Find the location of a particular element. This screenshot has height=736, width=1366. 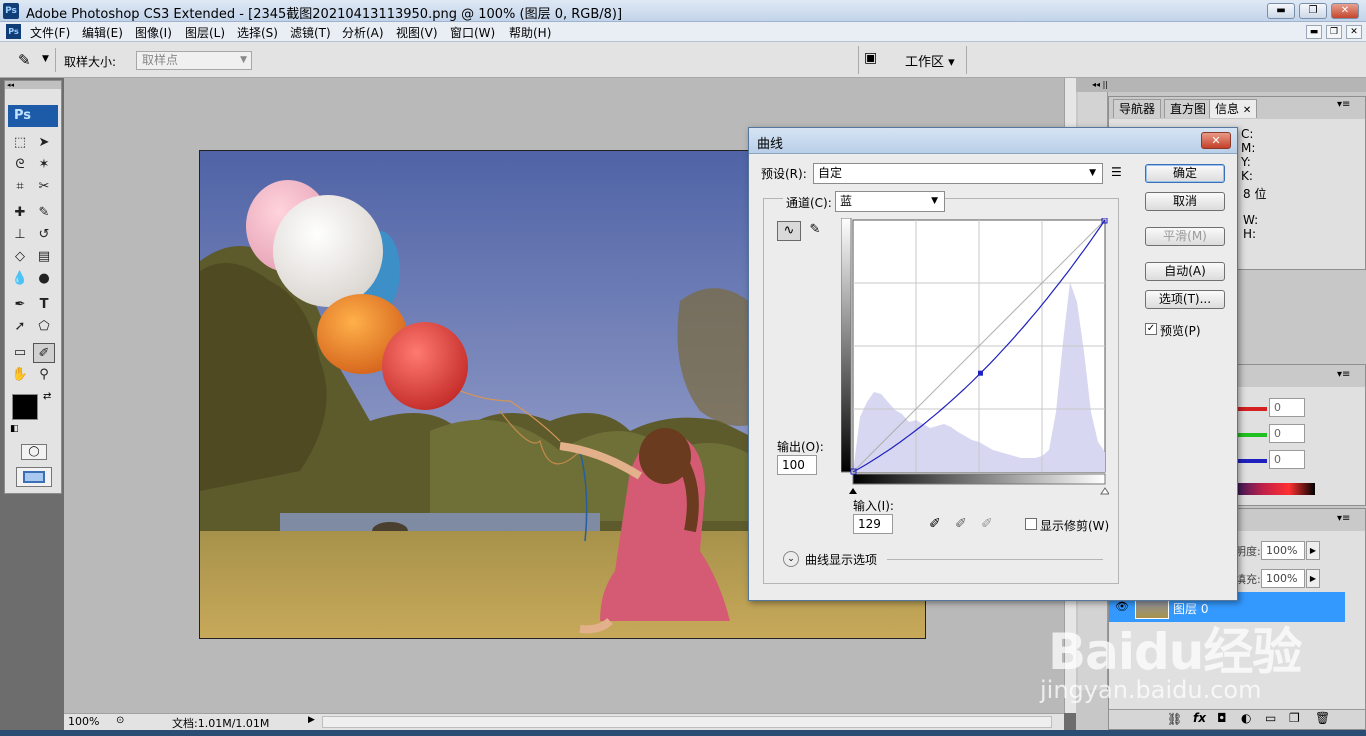

crop-tool-icon: ⌗ is located at coordinates (20, 187).